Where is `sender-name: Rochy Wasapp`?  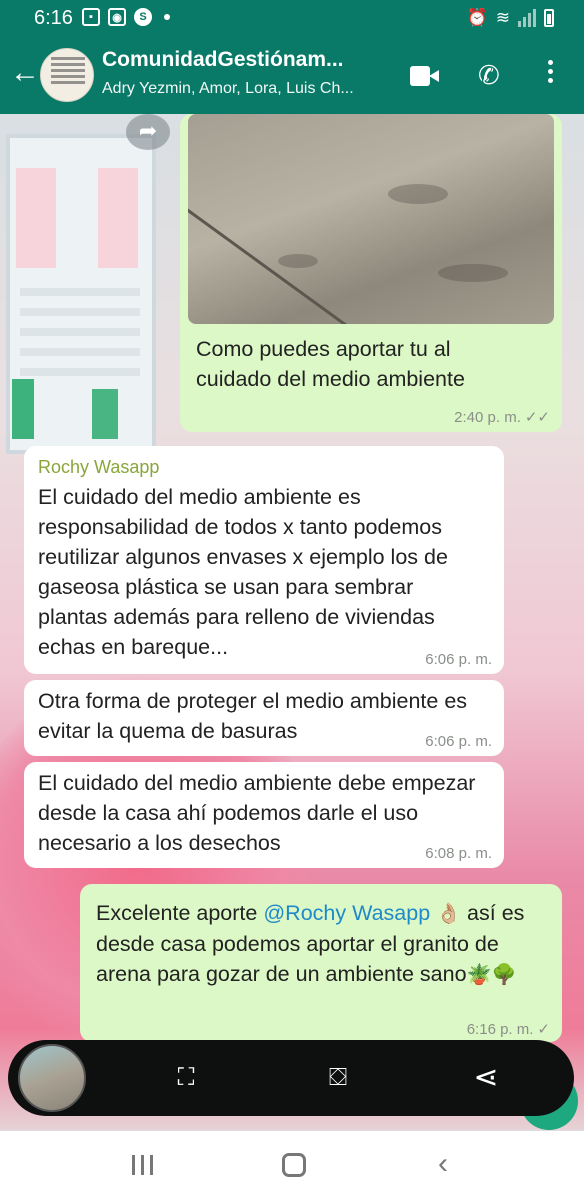
sender-name: Rochy Wasapp is located at coordinates (264, 467).